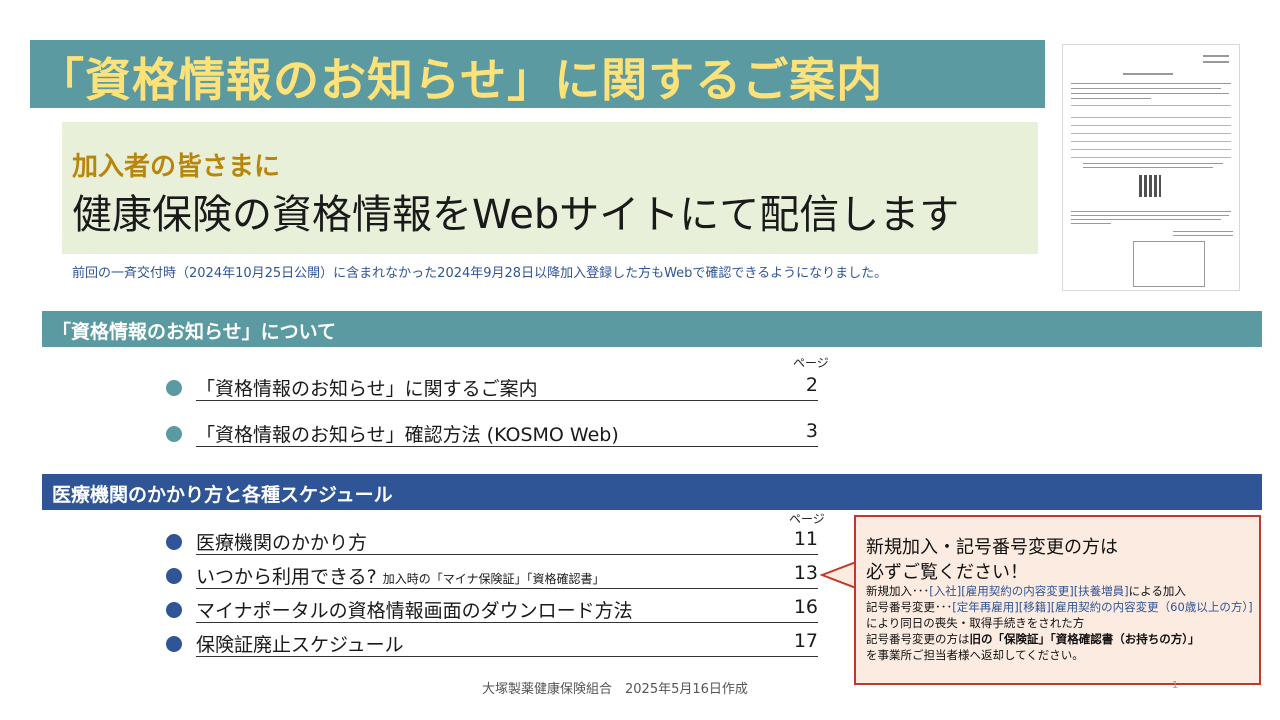  What do you see at coordinates (407, 433) in the screenshot?
I see `toc-item-label: 「資格情報のお知らせ」確認方法 (KOSMO Web)` at bounding box center [407, 433].